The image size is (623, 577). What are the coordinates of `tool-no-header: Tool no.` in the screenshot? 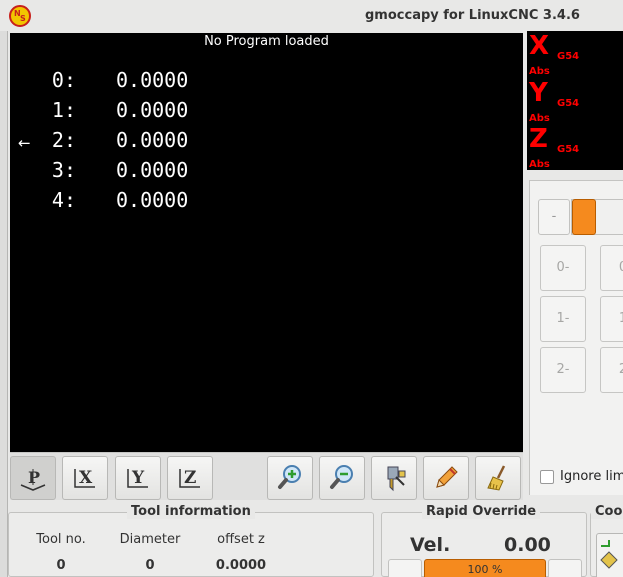 It's located at (61, 539).